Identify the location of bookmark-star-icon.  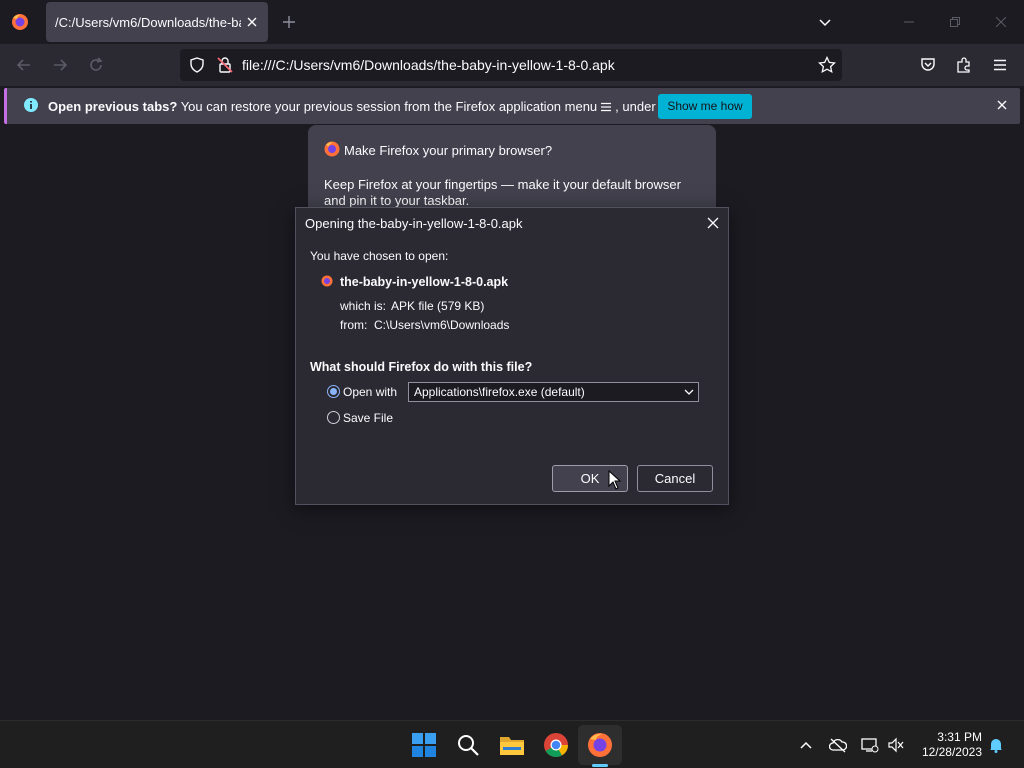
(827, 65).